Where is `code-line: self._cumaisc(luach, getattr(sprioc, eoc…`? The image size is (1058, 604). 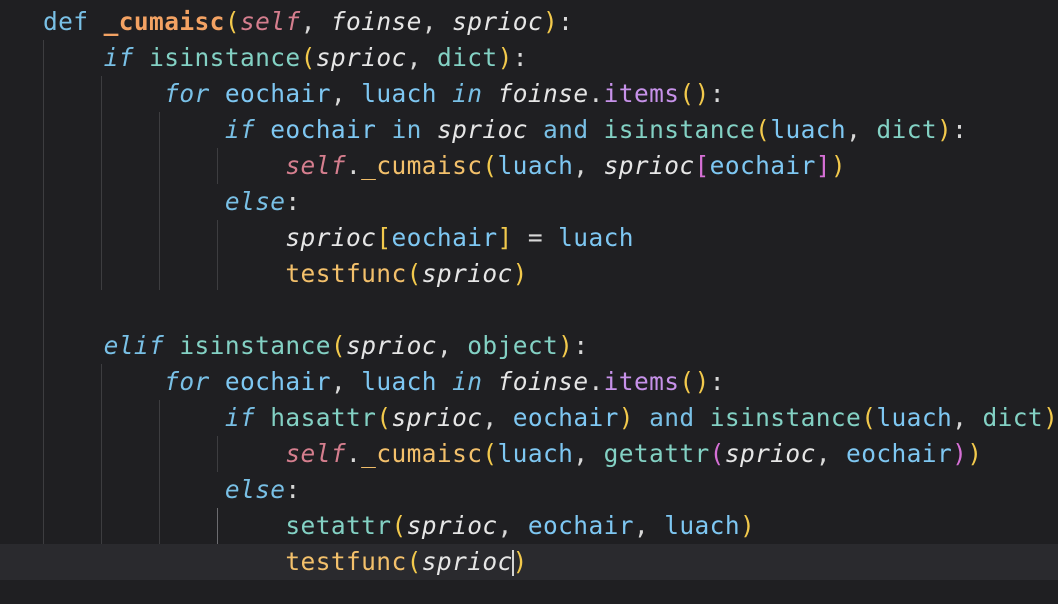 code-line: self._cumaisc(luach, getattr(sprioc, eoc… is located at coordinates (529, 454).